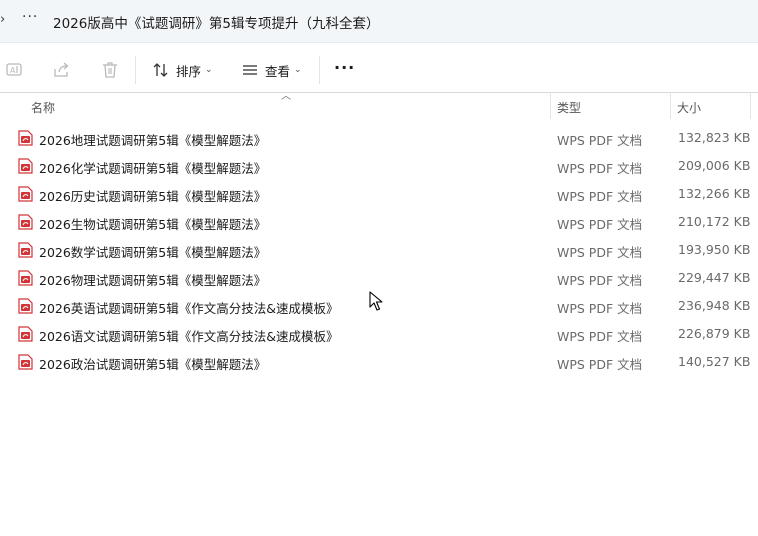 This screenshot has width=758, height=536. Describe the element at coordinates (714, 165) in the screenshot. I see `file-size: 209,006 KB` at that location.